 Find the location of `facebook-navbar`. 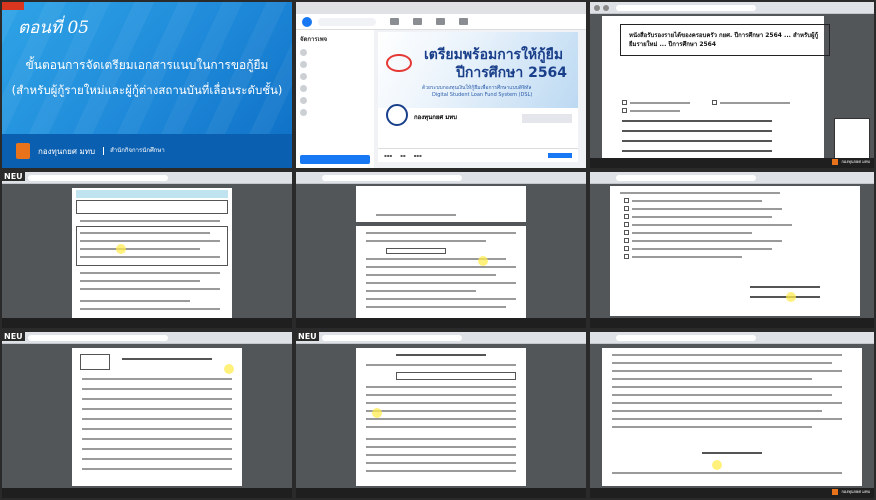

facebook-navbar is located at coordinates (441, 22).